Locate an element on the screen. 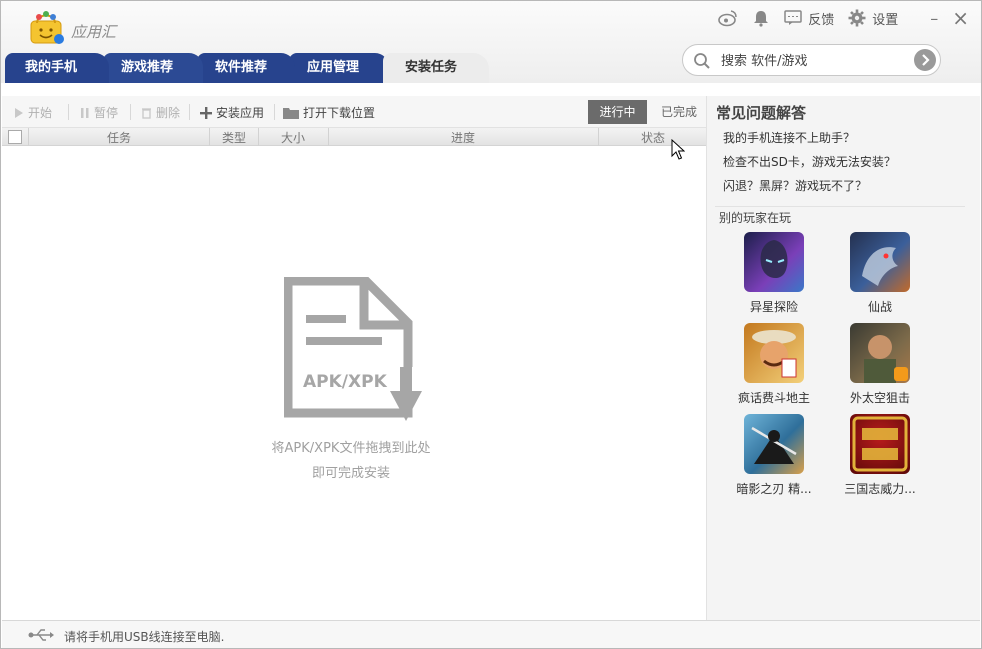  game-item: 疯话费斗地主 is located at coordinates (774, 364).